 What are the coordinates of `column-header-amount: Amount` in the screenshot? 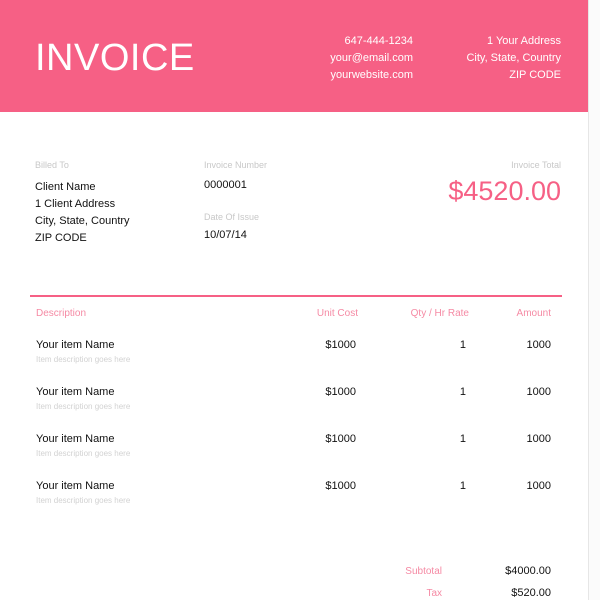 It's located at (533, 313).